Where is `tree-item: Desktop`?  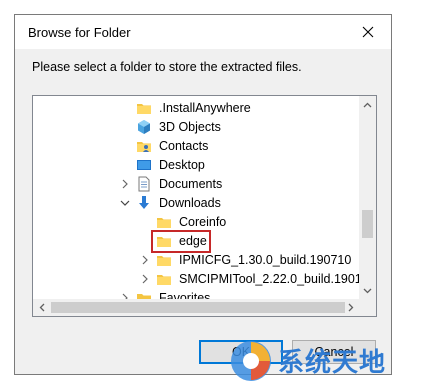 tree-item: Desktop is located at coordinates (192, 165).